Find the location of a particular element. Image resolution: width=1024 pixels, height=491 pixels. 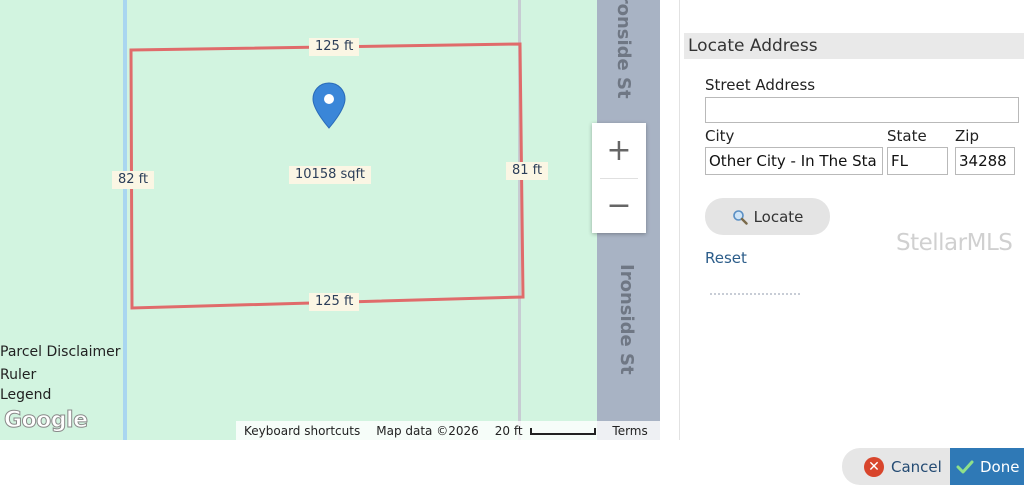

reset-link: Reset is located at coordinates (726, 258).